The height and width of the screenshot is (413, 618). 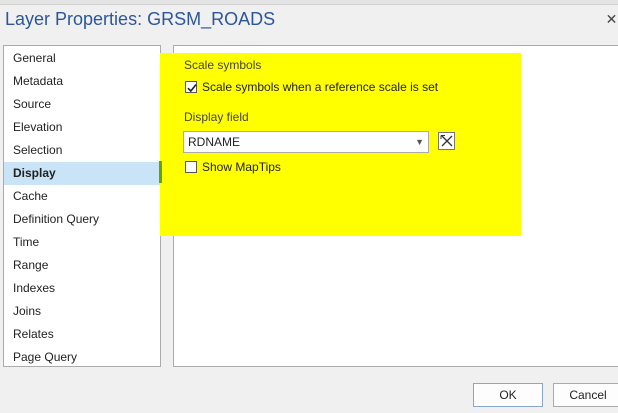 I want to click on expression-button, so click(x=446, y=141).